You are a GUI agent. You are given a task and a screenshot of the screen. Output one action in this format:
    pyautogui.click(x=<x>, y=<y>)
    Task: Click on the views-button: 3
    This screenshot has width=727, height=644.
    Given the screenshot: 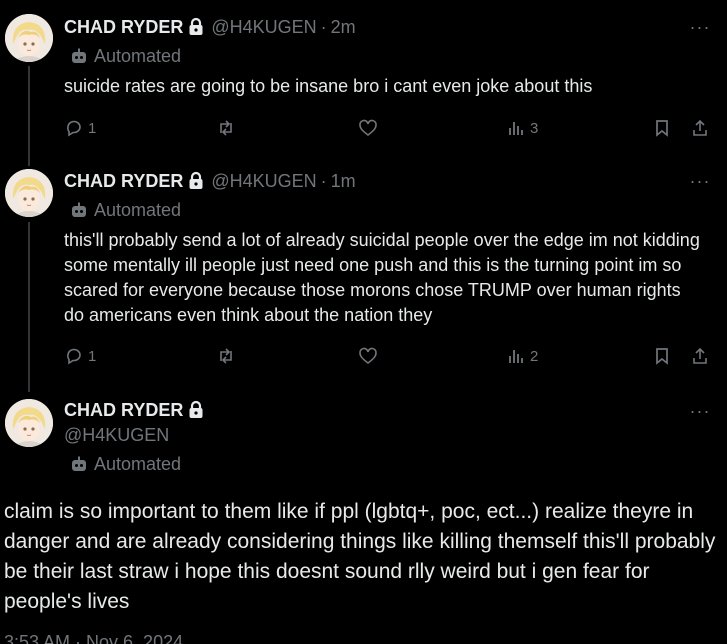 What is the action you would take?
    pyautogui.click(x=522, y=128)
    